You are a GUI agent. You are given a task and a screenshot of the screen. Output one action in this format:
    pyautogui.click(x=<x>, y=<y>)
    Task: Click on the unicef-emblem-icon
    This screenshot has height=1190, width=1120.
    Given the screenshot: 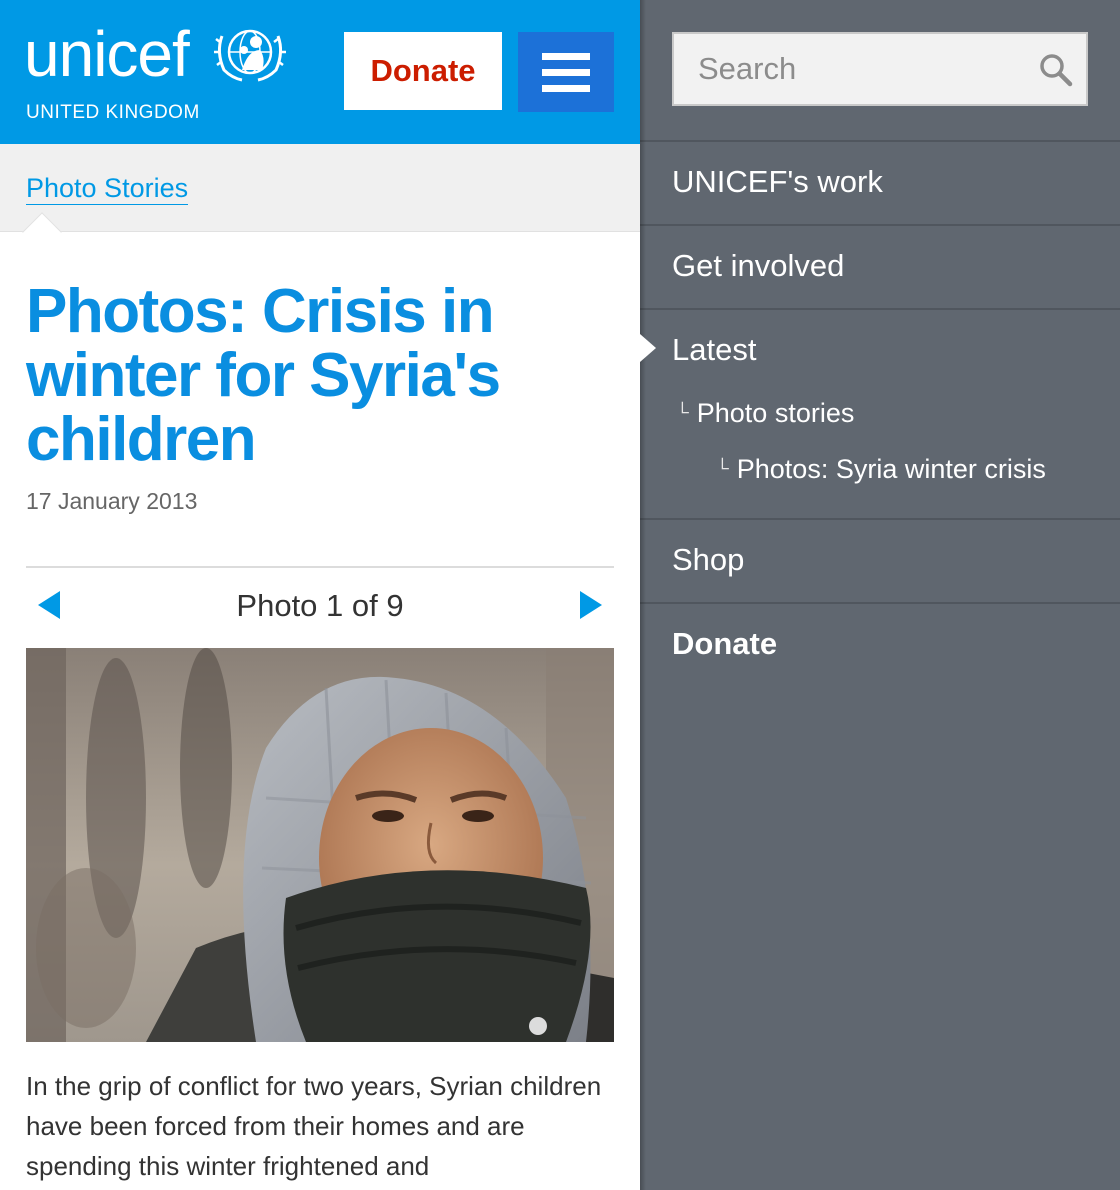 What is the action you would take?
    pyautogui.click(x=250, y=52)
    